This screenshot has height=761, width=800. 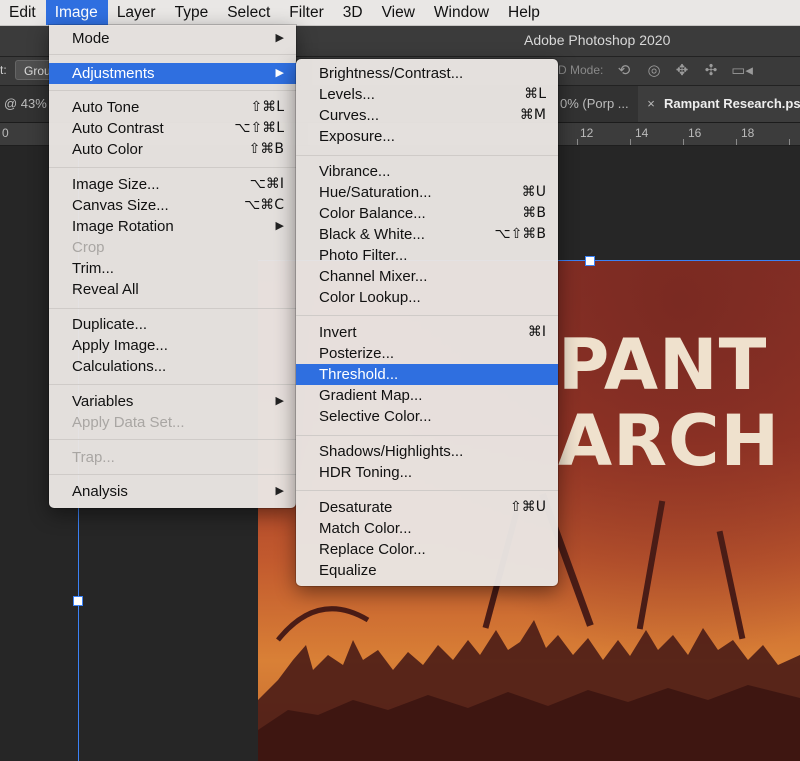 I want to click on close-tab-icon: ×, so click(x=651, y=104).